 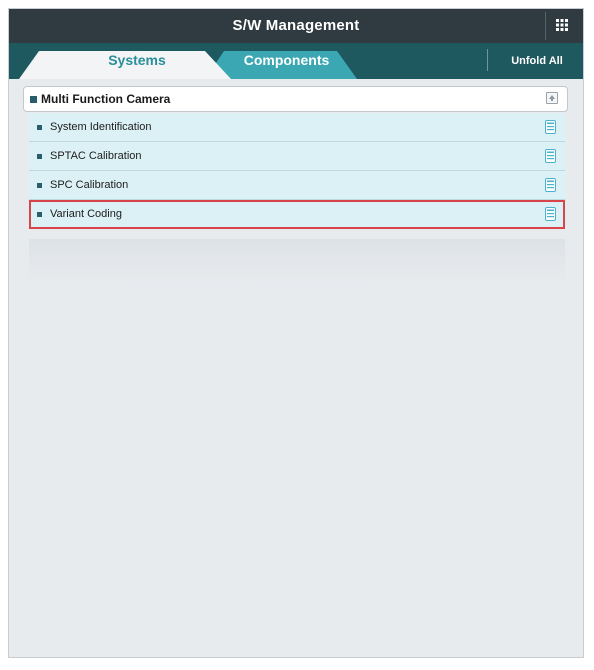 I want to click on list-item-spc-calibration: SPC Calibration, so click(x=297, y=185).